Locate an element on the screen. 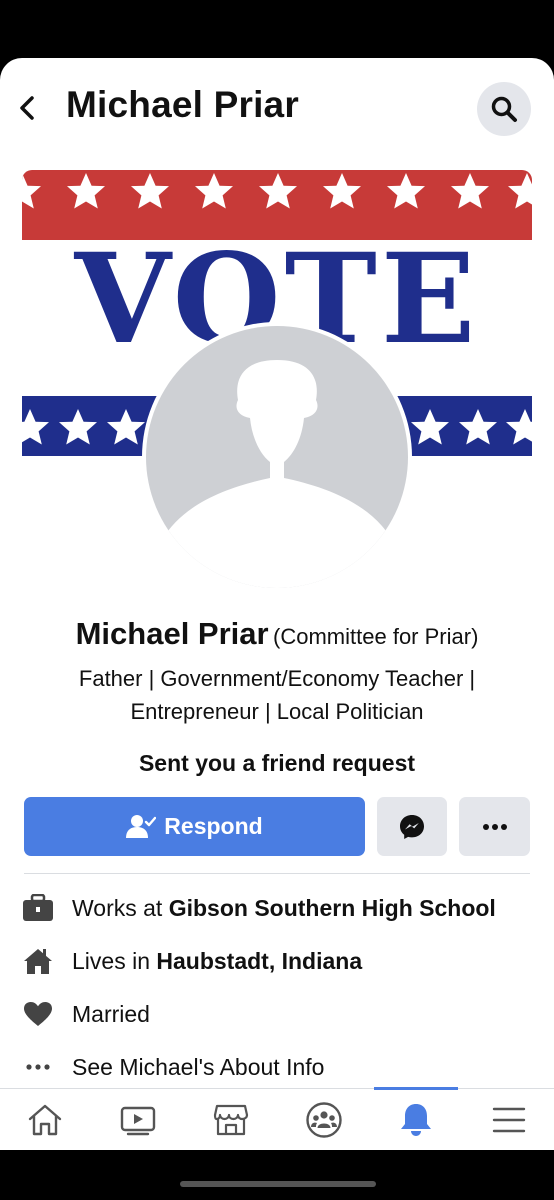  friend-request-status: Sent you a friend request is located at coordinates (277, 763).